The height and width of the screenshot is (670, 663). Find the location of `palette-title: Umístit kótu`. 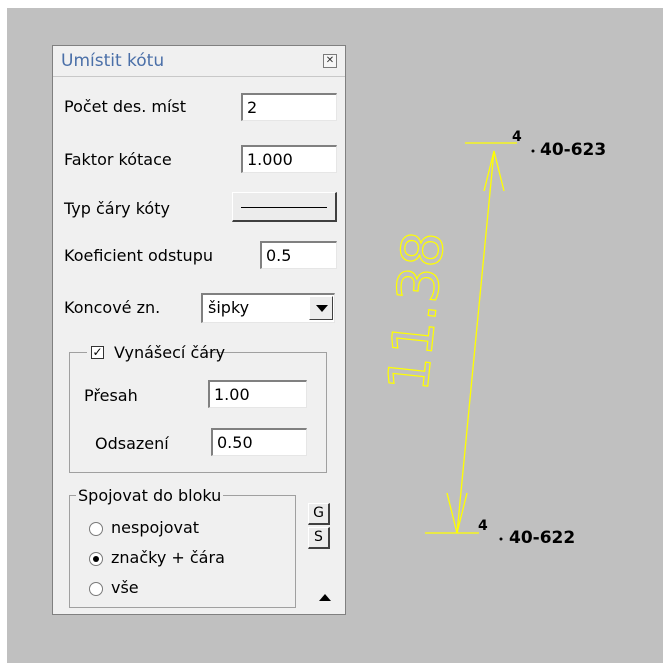

palette-title: Umístit kótu is located at coordinates (113, 61).